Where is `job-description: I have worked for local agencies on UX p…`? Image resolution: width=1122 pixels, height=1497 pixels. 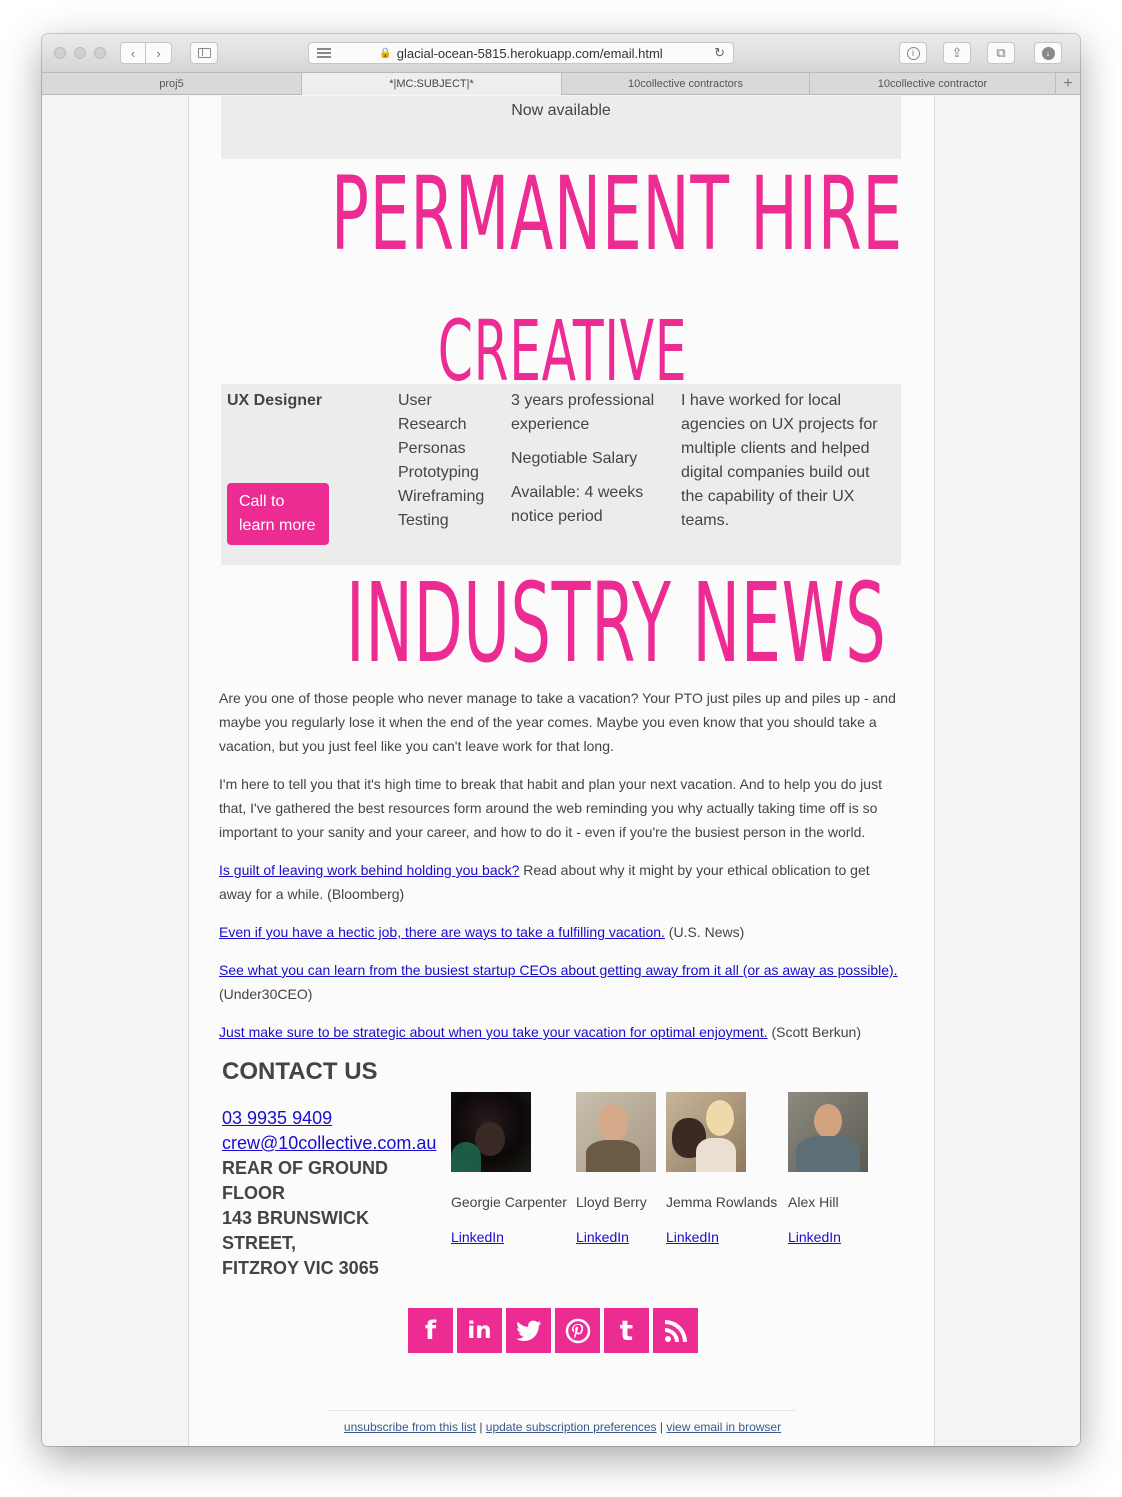 job-description: I have worked for local agencies on UX p… is located at coordinates (779, 460).